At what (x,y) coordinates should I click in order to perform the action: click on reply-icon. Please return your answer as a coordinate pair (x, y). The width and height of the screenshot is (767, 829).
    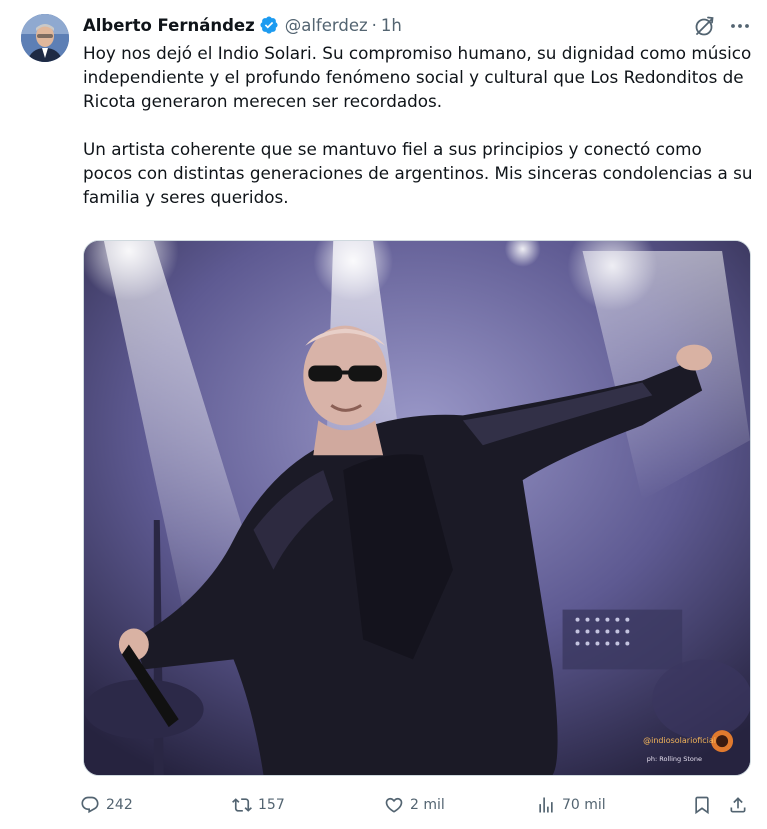
    Looking at the image, I should click on (90, 805).